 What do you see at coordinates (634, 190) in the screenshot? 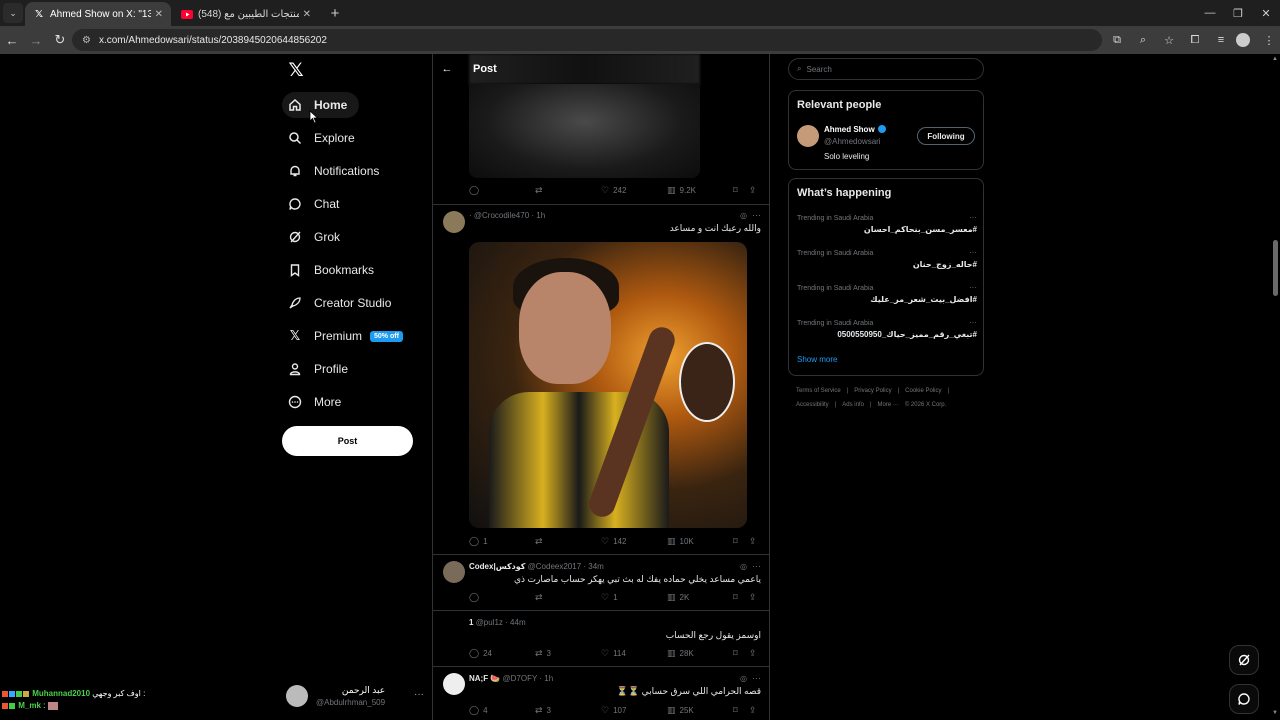
I see `like-button: ♡ 242` at bounding box center [634, 190].